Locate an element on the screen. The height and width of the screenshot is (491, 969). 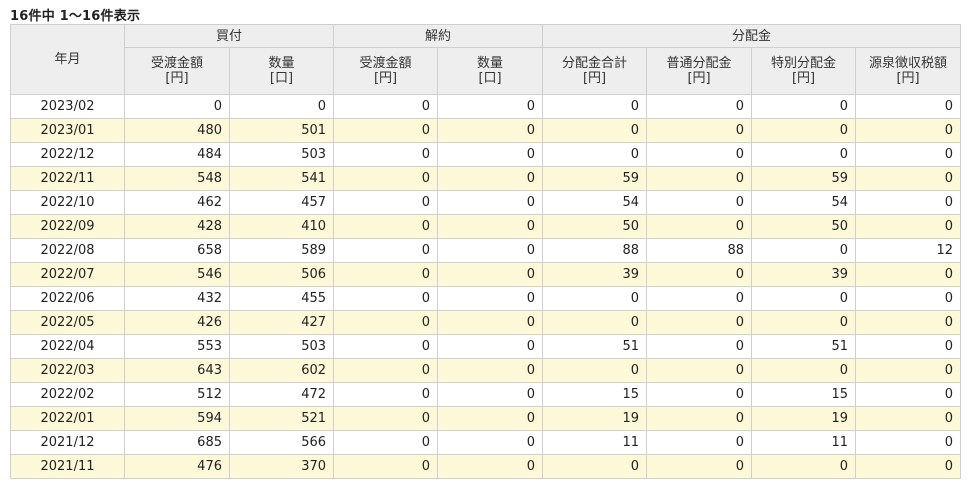
month-cell: 2022/09 is located at coordinates (67, 226).